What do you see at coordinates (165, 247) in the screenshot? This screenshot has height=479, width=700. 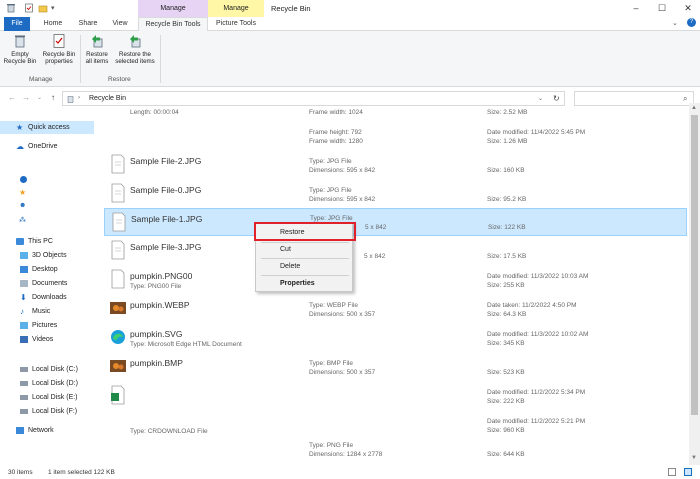 I see `file-name: Sample File-3.JPG` at bounding box center [165, 247].